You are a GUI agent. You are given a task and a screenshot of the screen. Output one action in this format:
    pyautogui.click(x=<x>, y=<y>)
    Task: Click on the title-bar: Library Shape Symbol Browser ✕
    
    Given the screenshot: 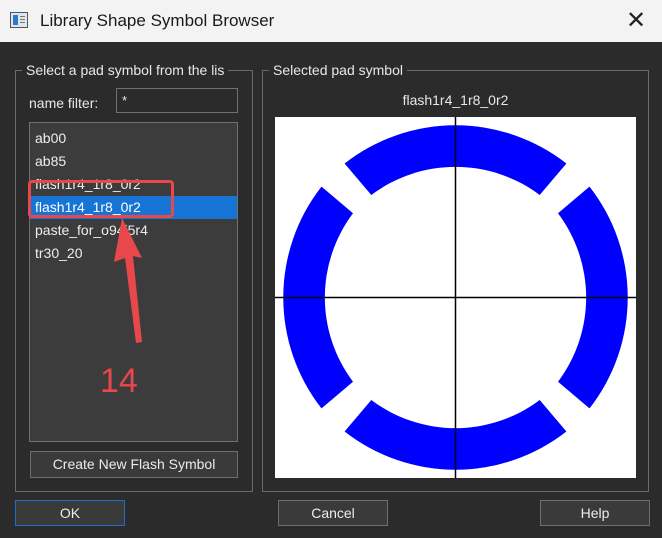 What is the action you would take?
    pyautogui.click(x=331, y=21)
    